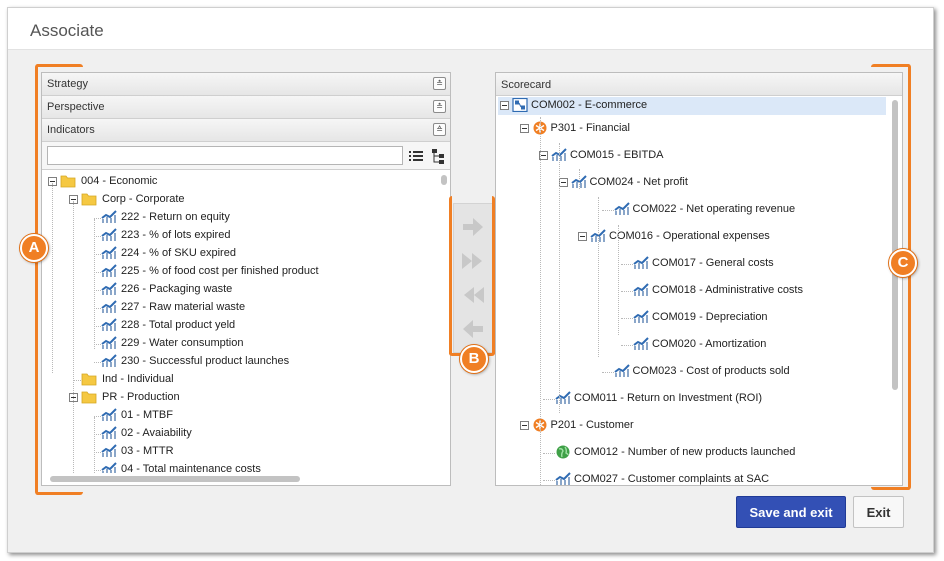 This screenshot has height=561, width=944. Describe the element at coordinates (242, 362) in the screenshot. I see `tree-node: 230 - Successful product launches` at that location.